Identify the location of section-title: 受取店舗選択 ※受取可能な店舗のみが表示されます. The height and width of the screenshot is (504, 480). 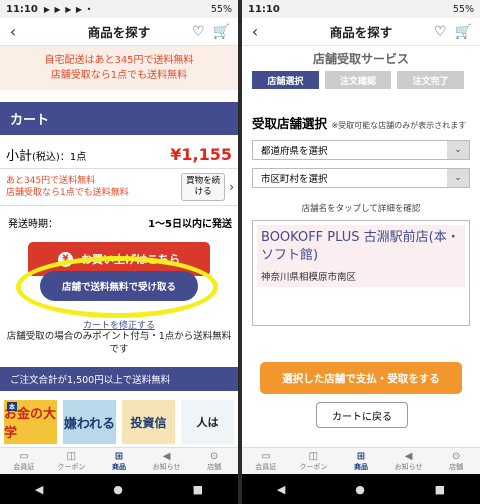
(361, 112).